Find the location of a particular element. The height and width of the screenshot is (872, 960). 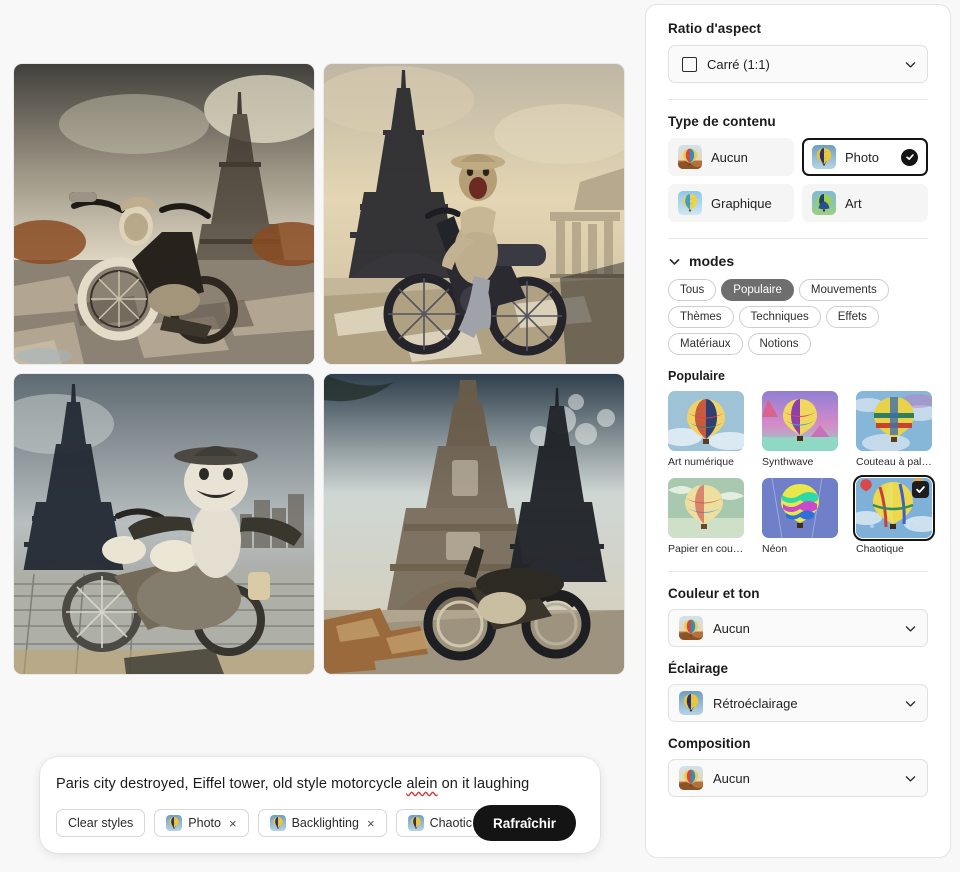

clear-styles-button: Clear styles is located at coordinates (101, 823).